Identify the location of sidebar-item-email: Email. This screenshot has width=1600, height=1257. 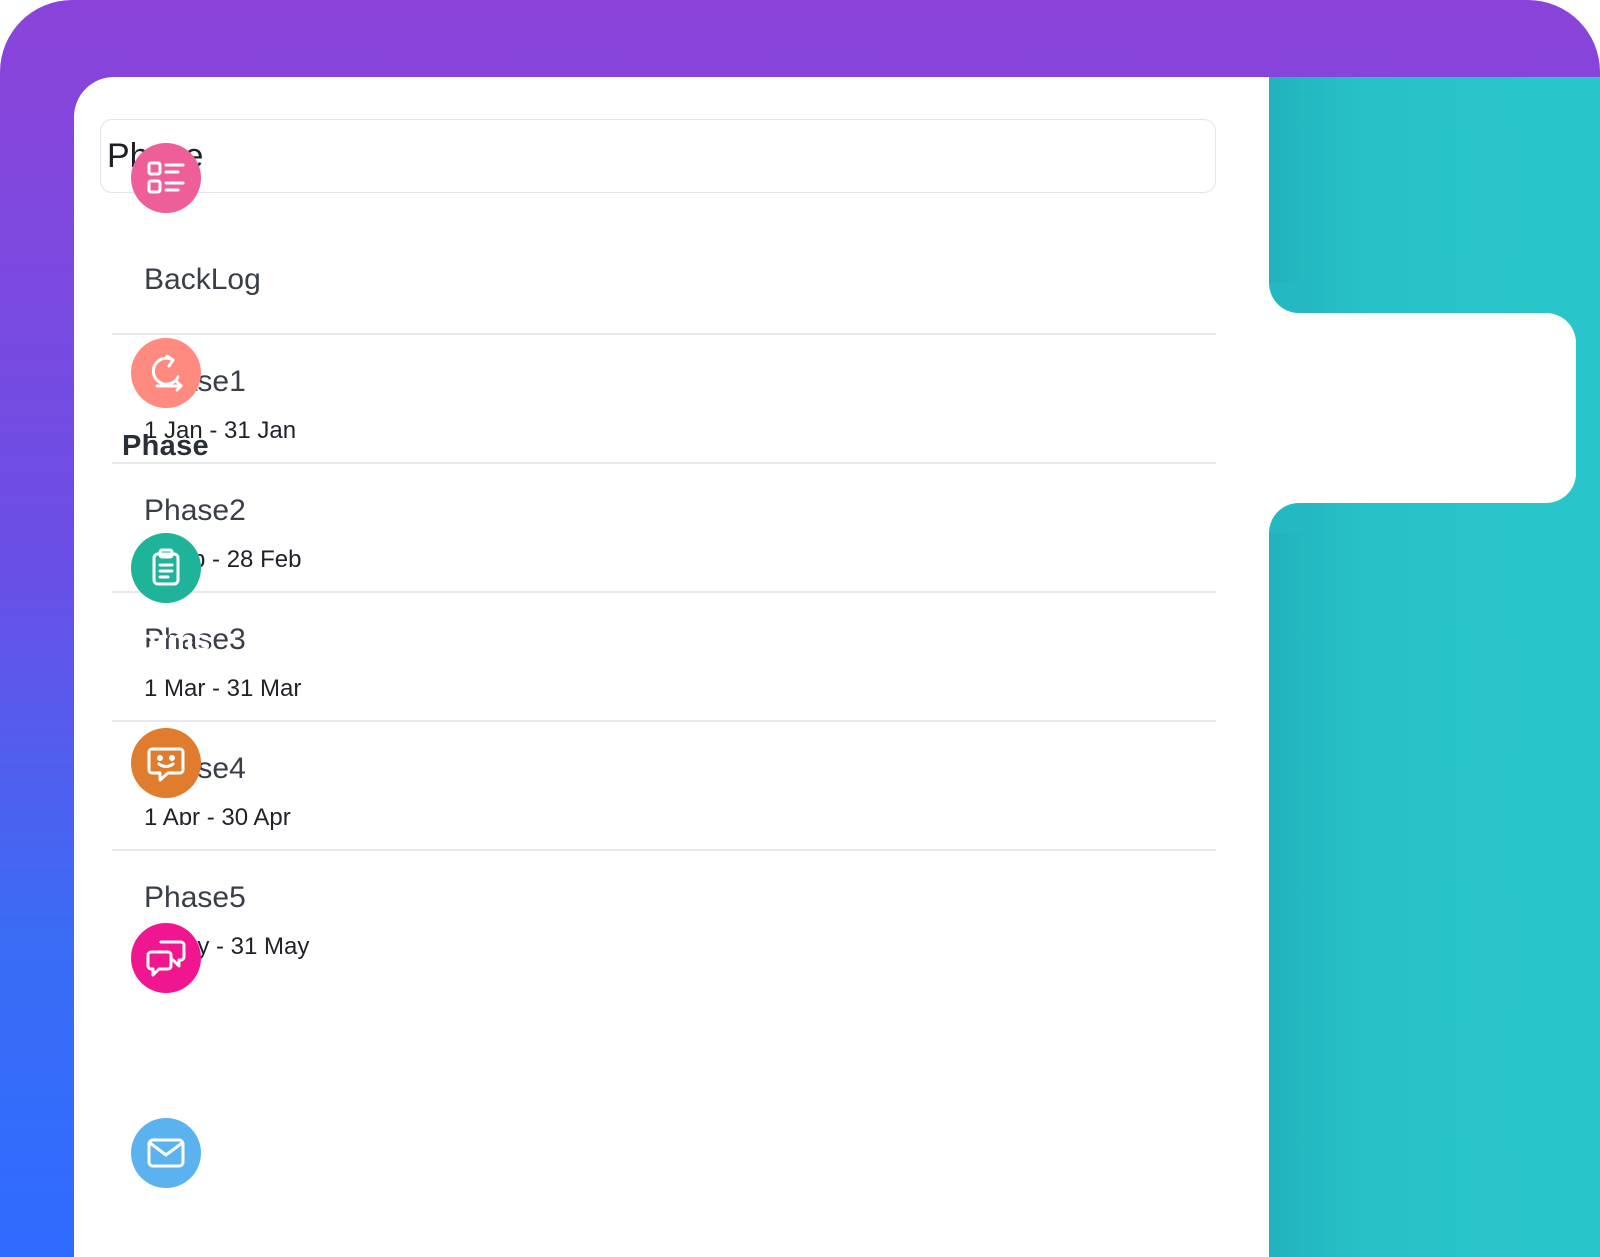
(165, 1180).